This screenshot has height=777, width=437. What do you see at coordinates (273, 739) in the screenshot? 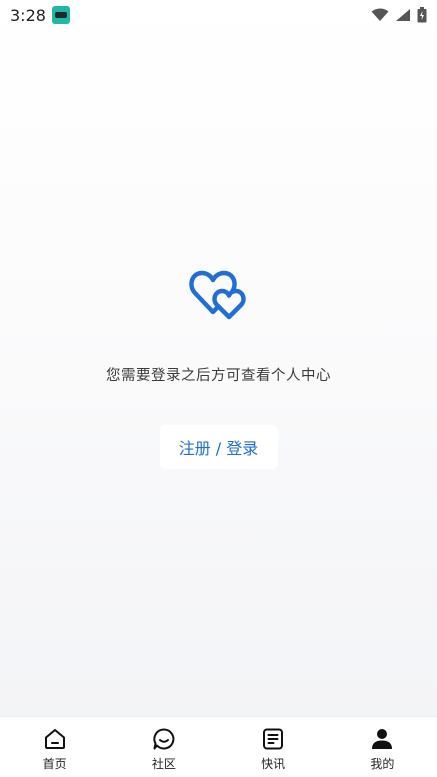
I see `news-list-icon` at bounding box center [273, 739].